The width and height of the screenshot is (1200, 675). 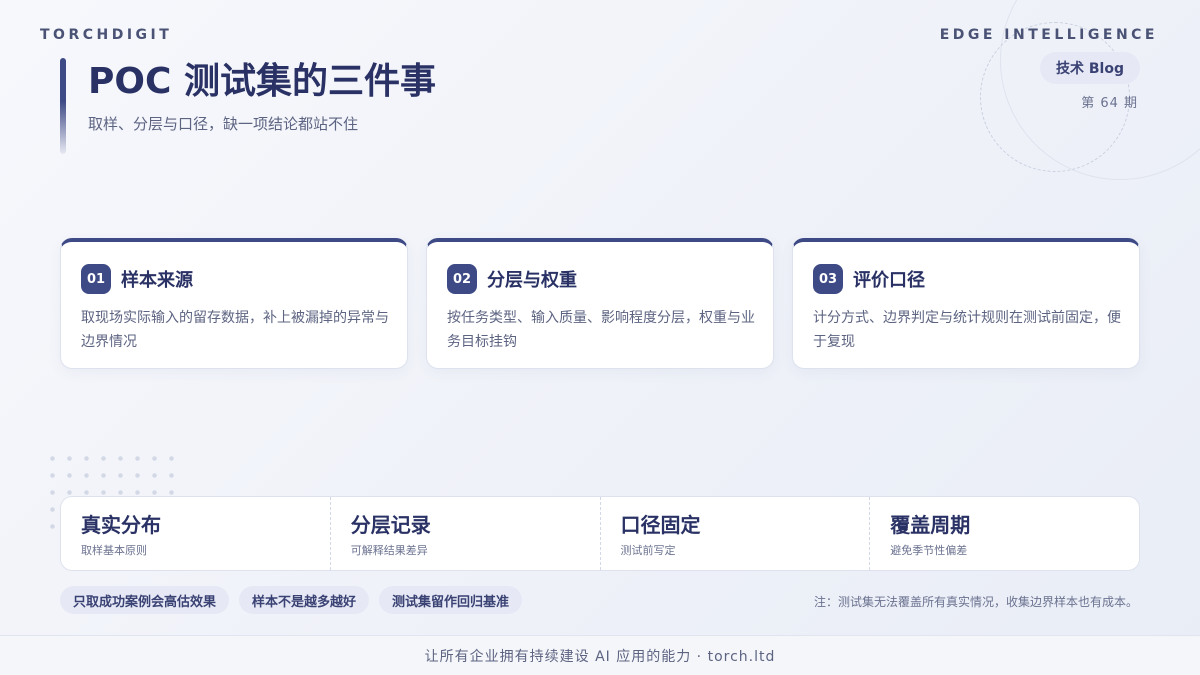 I want to click on card-number-badge: 01, so click(x=96, y=279).